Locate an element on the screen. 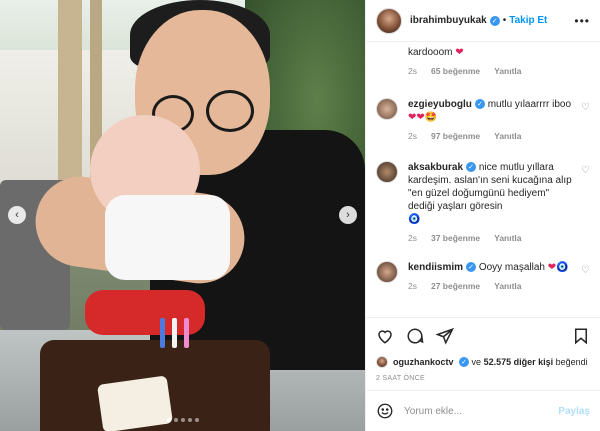 The image size is (600, 431). action-bar is located at coordinates (483, 335).